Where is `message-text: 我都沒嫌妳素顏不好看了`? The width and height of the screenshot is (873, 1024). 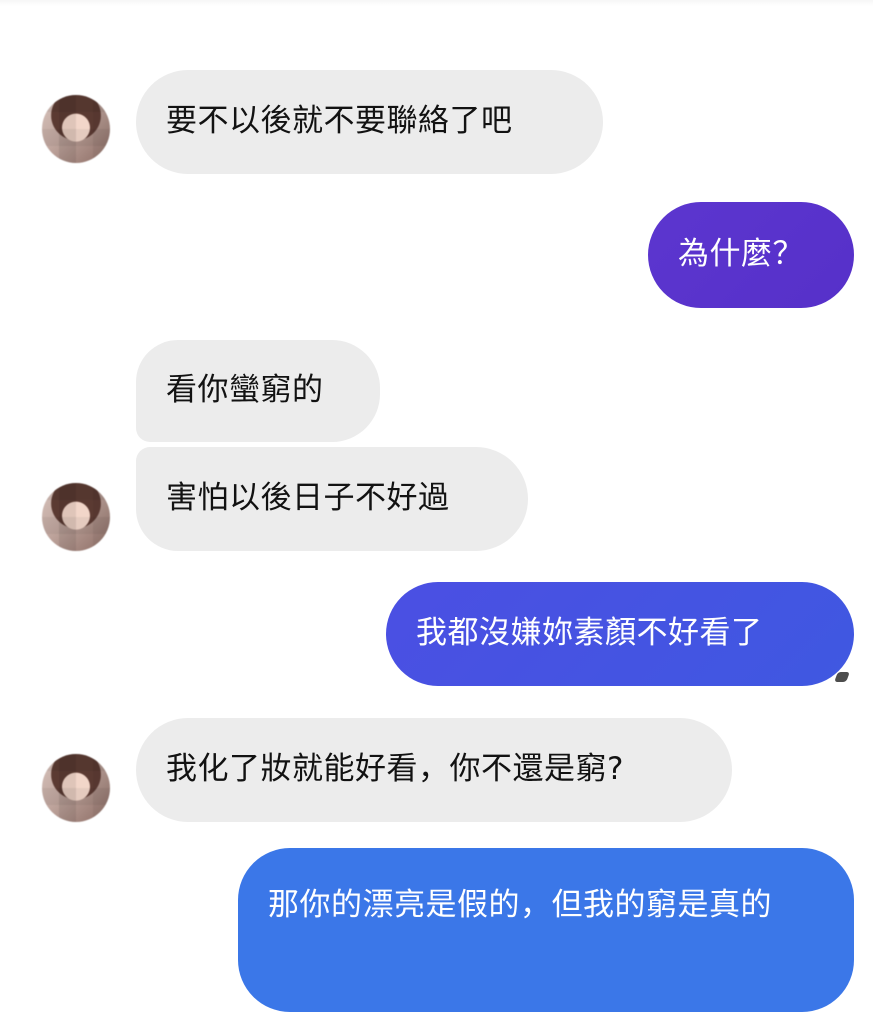
message-text: 我都沒嫌妳素顏不好看了 is located at coordinates (589, 633).